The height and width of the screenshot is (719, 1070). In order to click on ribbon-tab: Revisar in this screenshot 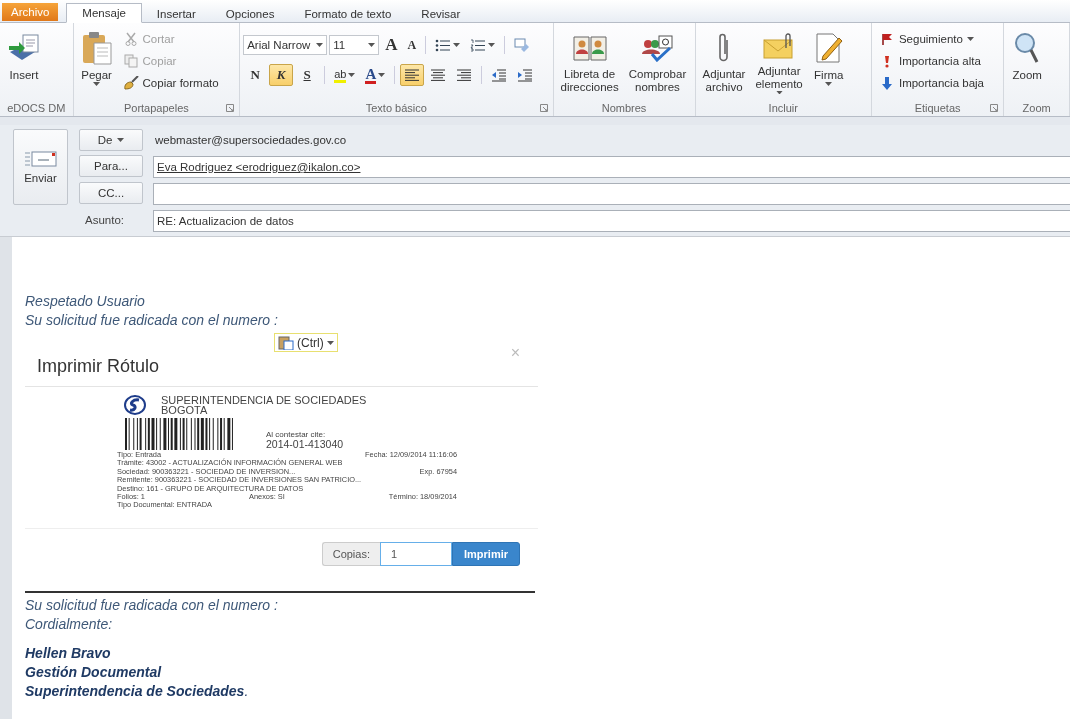, I will do `click(441, 14)`.